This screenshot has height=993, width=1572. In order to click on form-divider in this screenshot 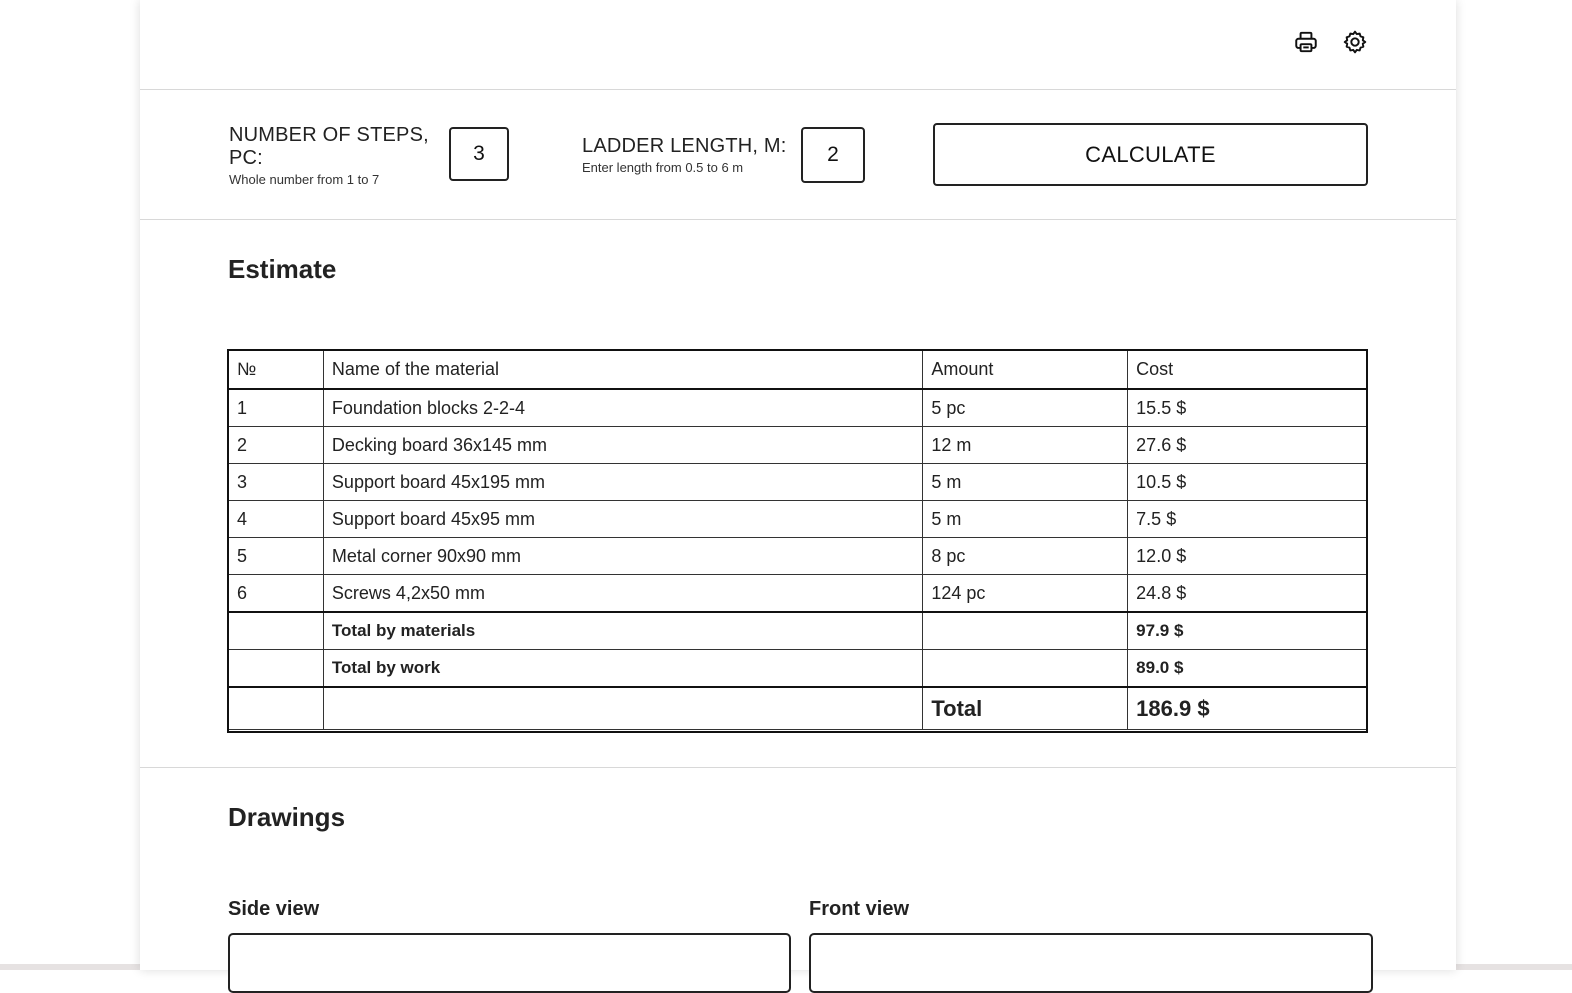, I will do `click(798, 219)`.